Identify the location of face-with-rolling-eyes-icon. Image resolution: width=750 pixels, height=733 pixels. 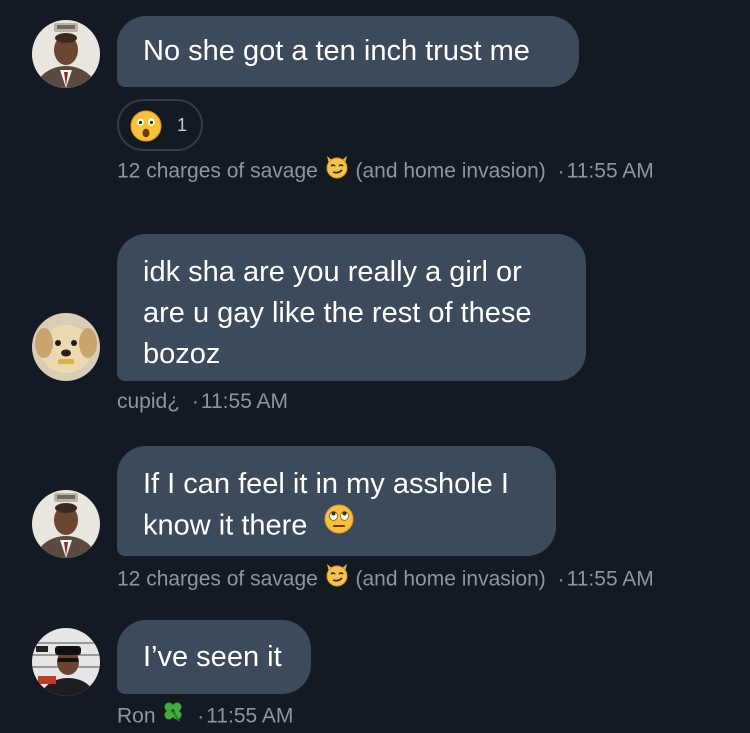
(339, 525).